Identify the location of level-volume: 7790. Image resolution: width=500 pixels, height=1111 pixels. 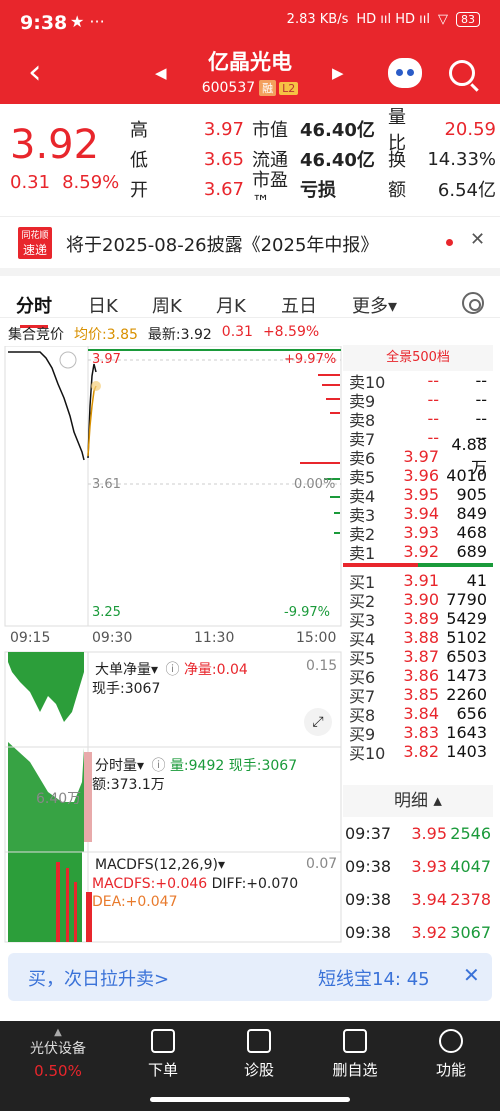
(466, 599).